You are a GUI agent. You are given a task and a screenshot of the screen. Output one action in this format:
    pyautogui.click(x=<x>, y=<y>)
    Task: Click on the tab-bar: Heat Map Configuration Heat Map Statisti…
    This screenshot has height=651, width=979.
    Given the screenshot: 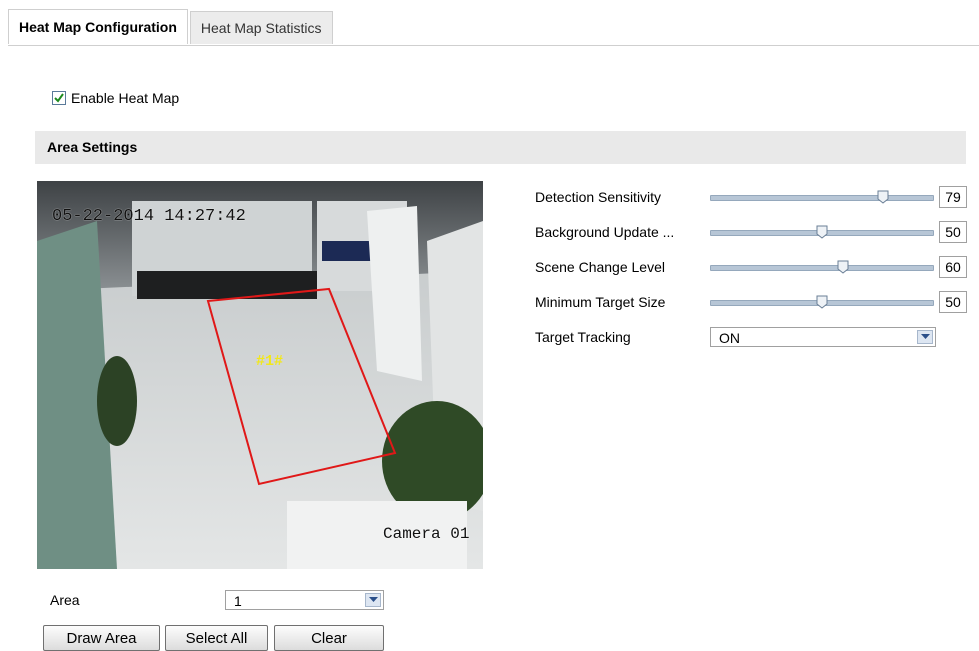 What is the action you would take?
    pyautogui.click(x=170, y=27)
    